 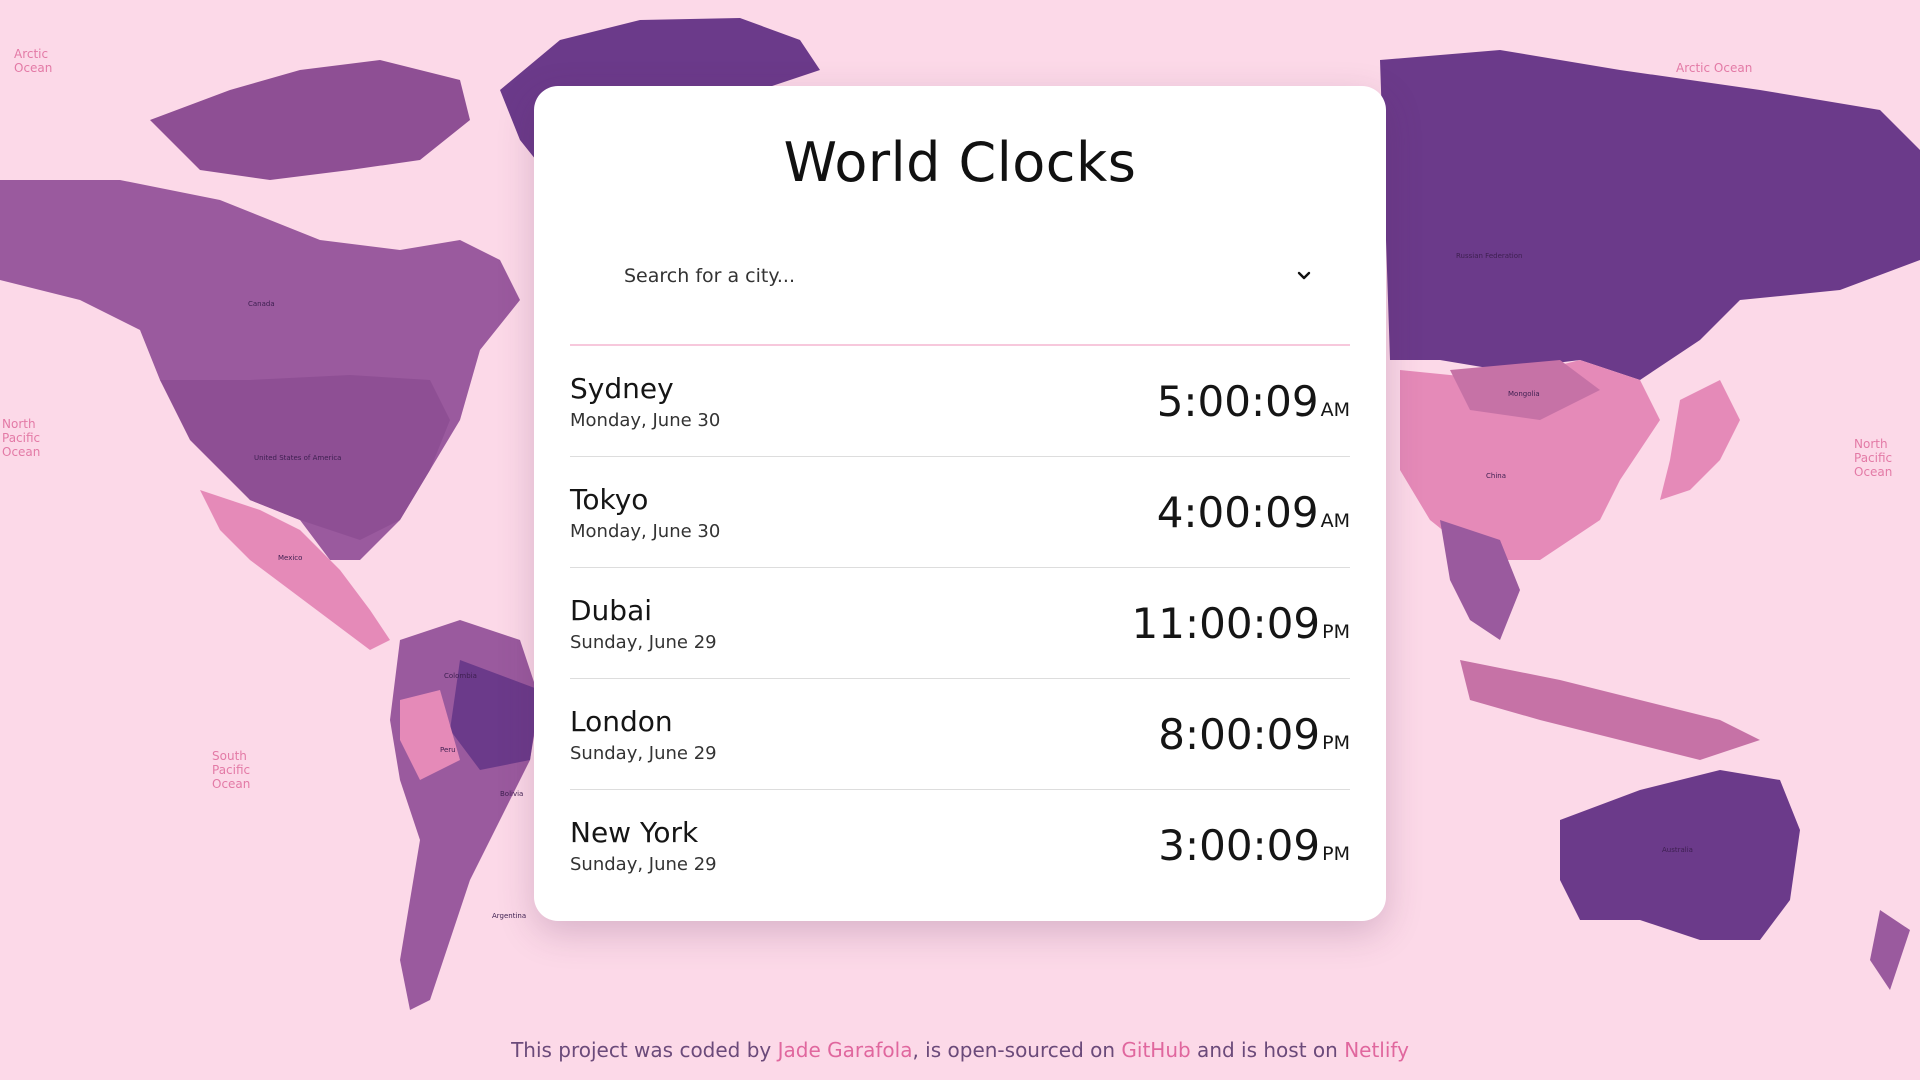 I want to click on svg-text: Arctic Ocean, so click(x=33, y=61).